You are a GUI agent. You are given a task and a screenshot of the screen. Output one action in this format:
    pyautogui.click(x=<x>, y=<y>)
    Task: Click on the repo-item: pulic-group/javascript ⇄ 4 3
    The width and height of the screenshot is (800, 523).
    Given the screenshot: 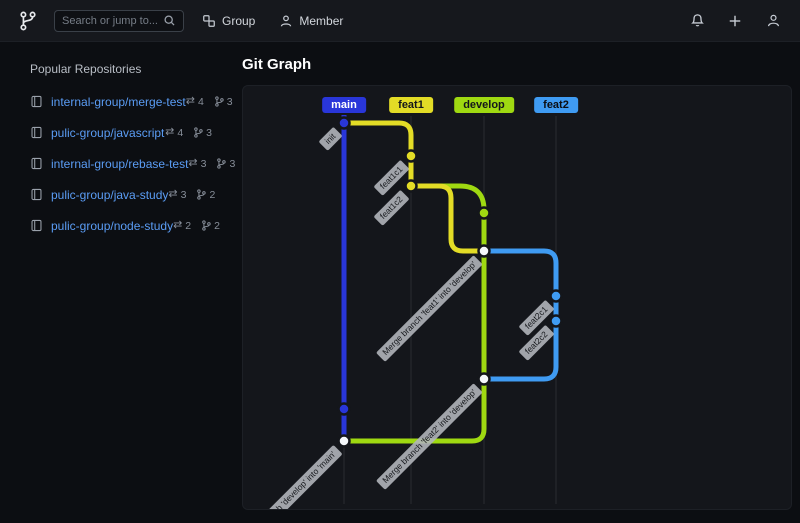 What is the action you would take?
    pyautogui.click(x=121, y=132)
    